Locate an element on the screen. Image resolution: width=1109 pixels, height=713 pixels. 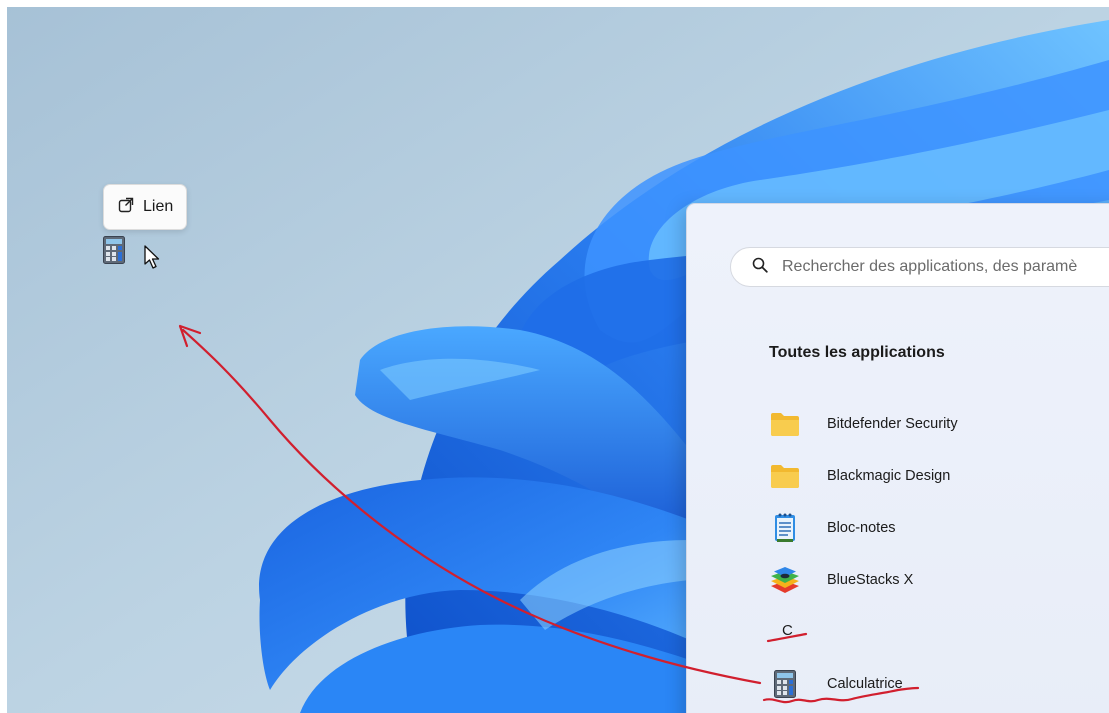
list-item-bitdefender-security: Bitdefender Security is located at coordinates (939, 424).